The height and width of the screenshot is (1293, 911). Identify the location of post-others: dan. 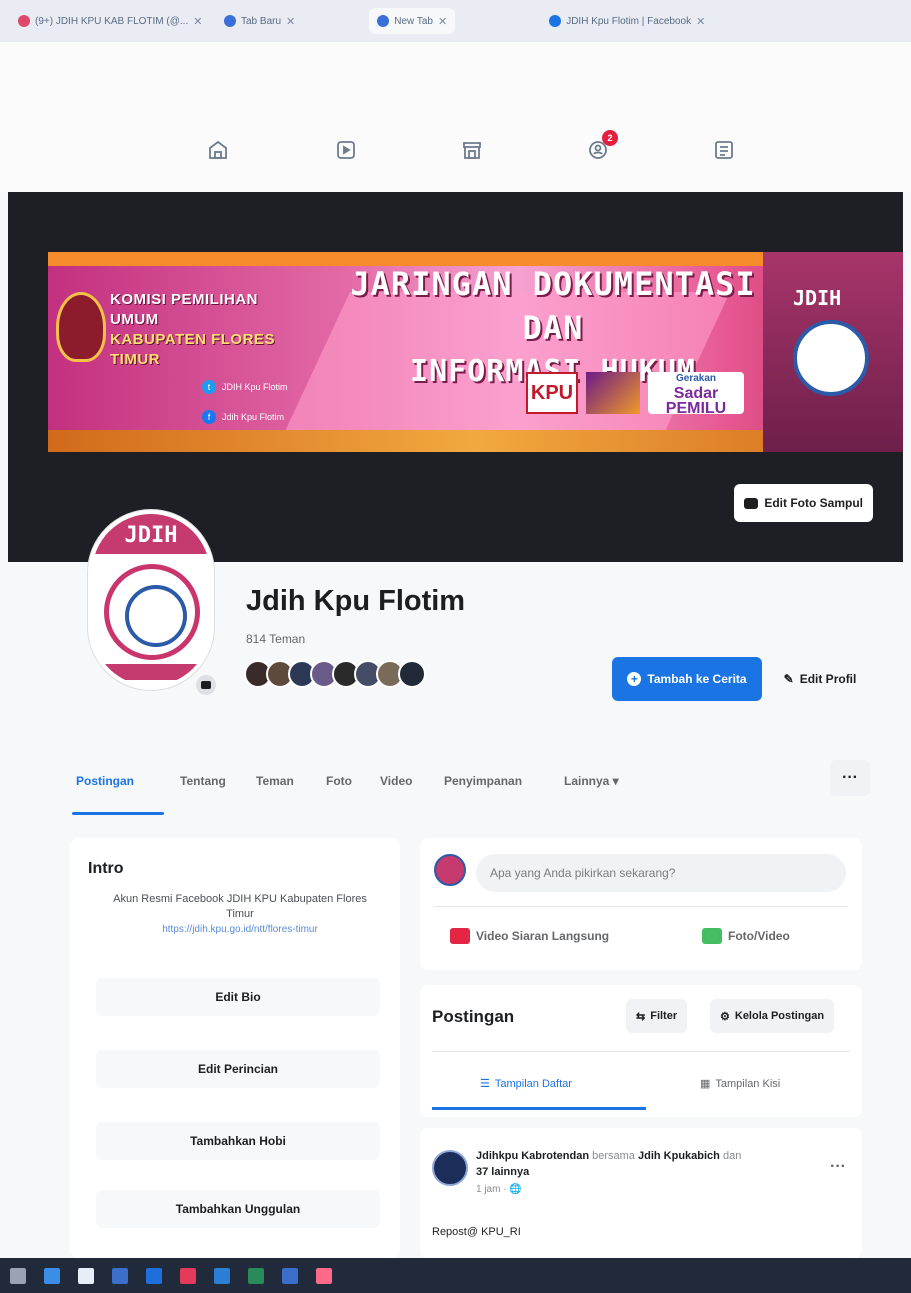
(732, 1156).